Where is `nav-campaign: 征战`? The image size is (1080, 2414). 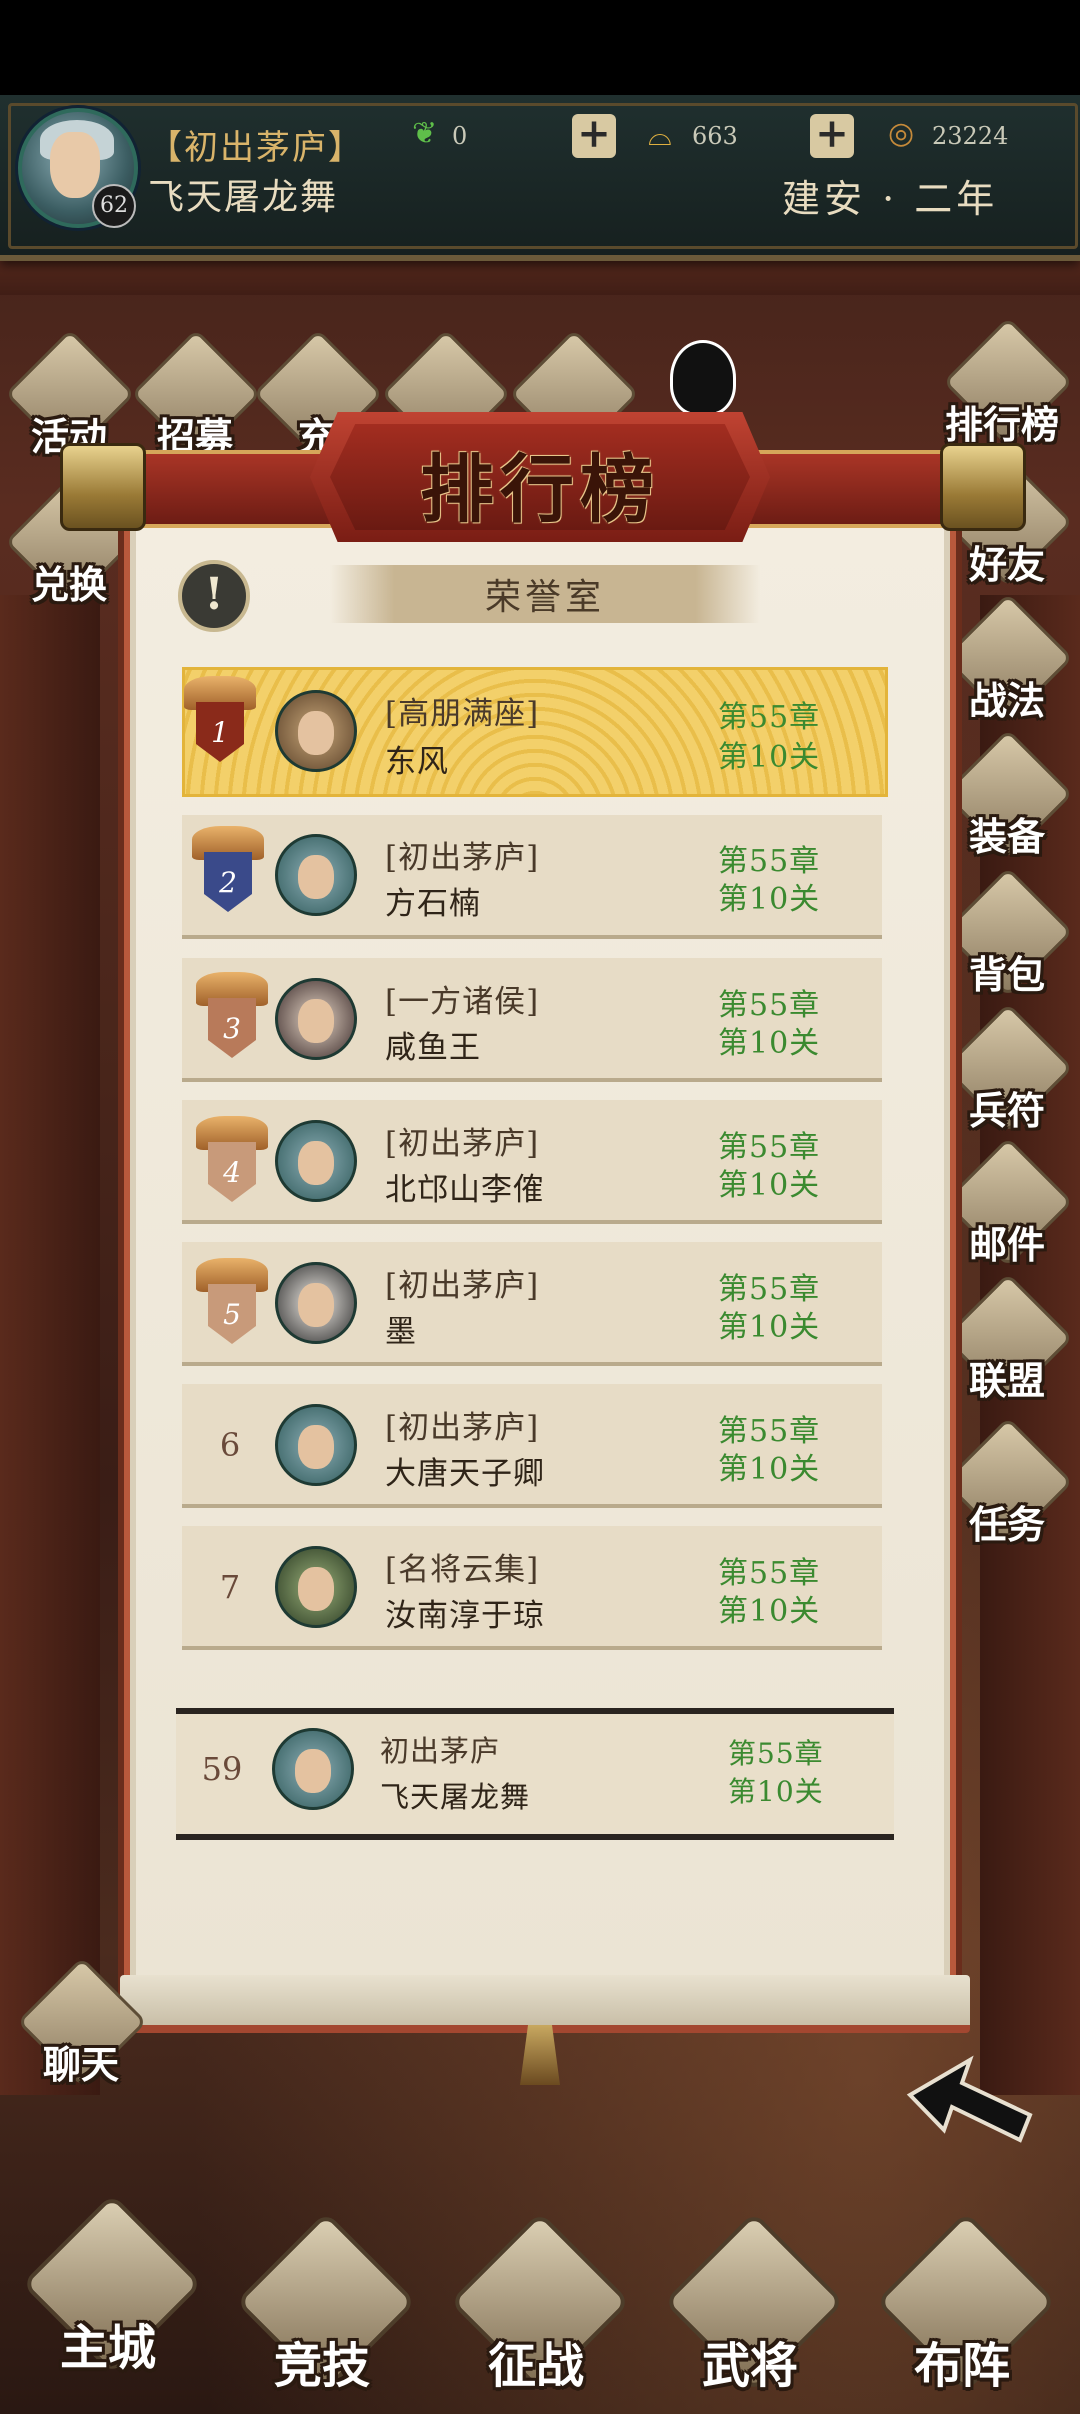 nav-campaign: 征战 is located at coordinates (538, 2304).